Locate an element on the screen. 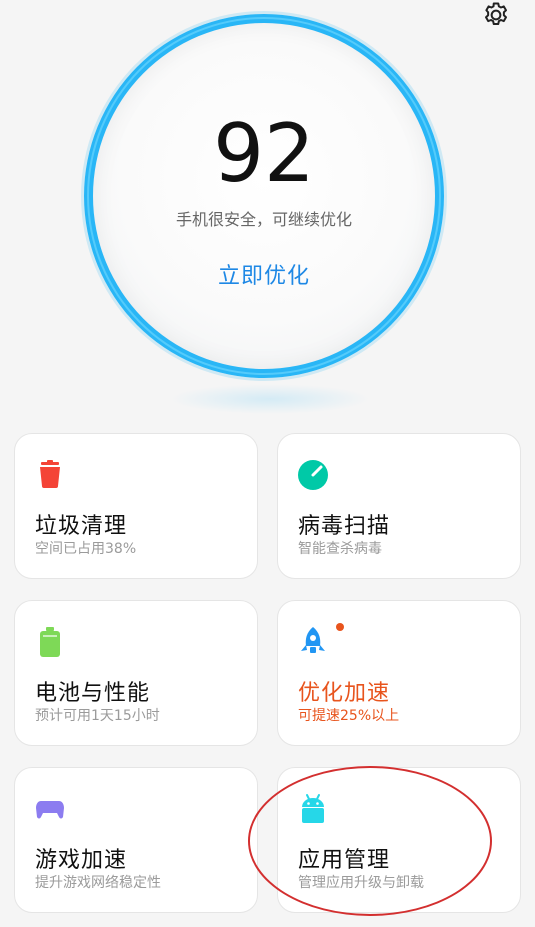  battery-performance-card: 电池与性能 预计可用1天15小时 is located at coordinates (136, 673).